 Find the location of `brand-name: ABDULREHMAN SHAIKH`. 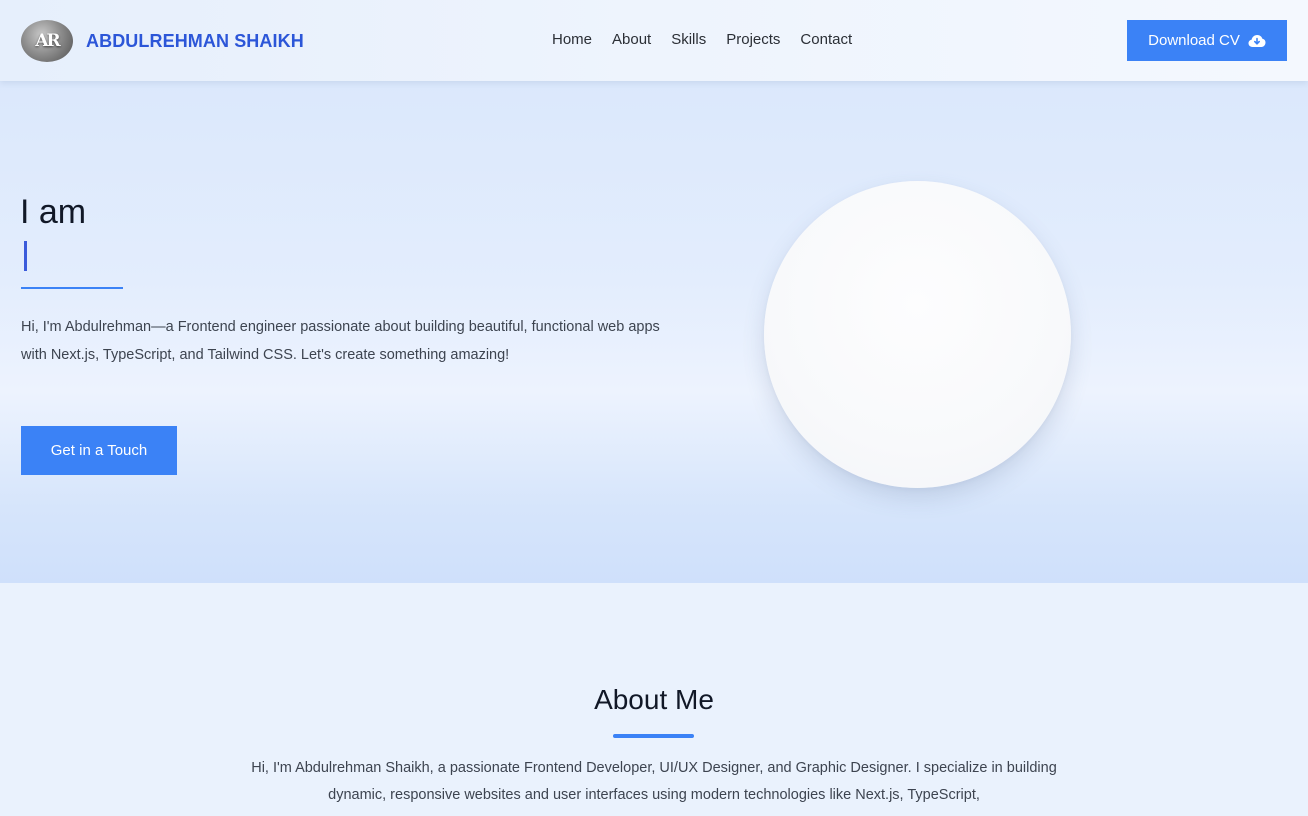

brand-name: ABDULREHMAN SHAIKH is located at coordinates (195, 41).